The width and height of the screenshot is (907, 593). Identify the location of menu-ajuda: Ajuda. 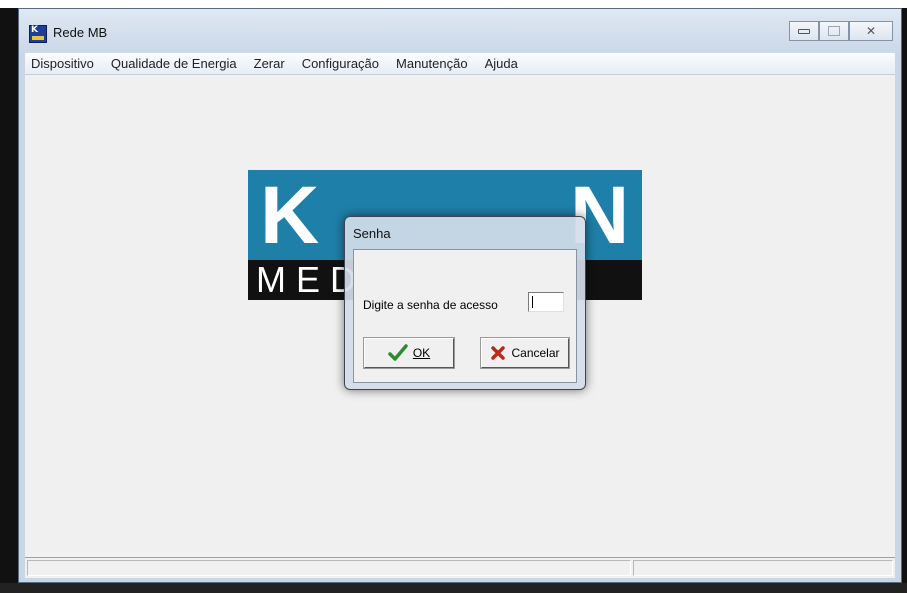
(501, 63).